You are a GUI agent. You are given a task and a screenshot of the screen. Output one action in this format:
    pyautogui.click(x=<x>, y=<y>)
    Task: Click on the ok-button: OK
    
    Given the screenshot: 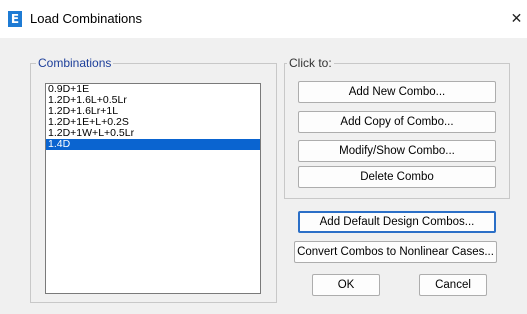 What is the action you would take?
    pyautogui.click(x=346, y=285)
    